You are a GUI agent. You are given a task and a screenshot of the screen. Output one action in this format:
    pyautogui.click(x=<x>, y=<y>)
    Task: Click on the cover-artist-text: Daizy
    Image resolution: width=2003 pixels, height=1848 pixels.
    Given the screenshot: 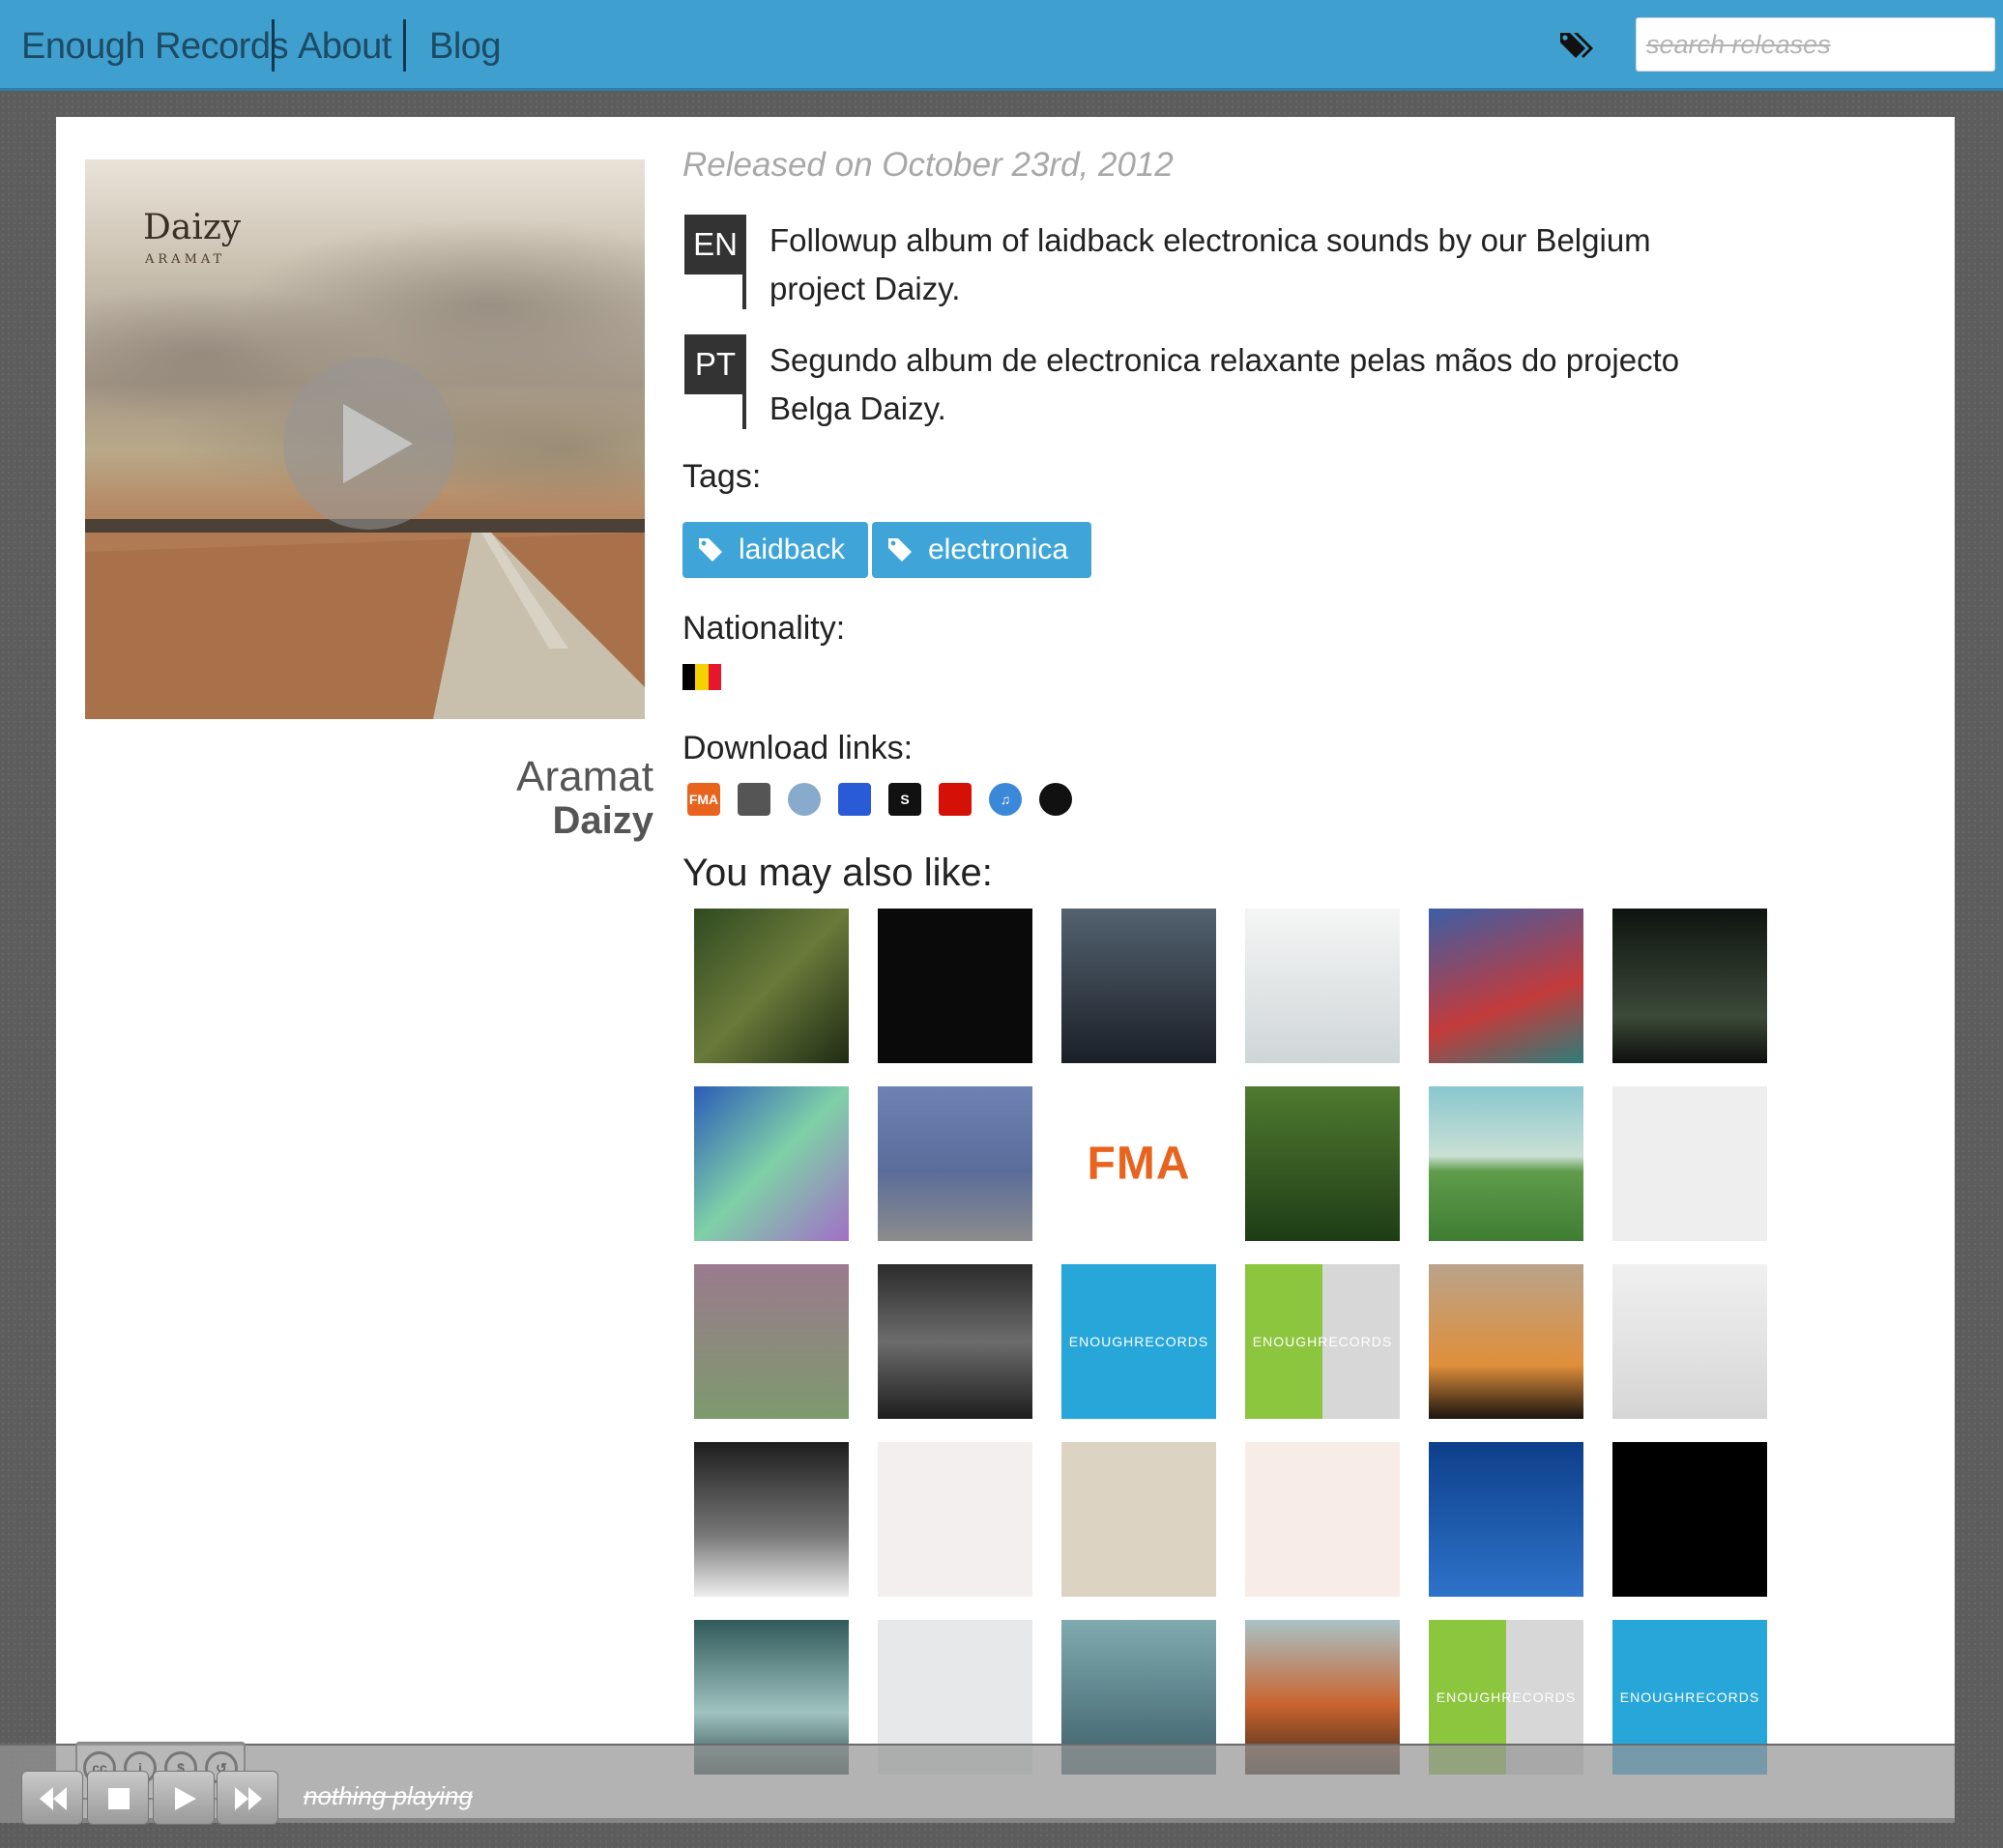 What is the action you would take?
    pyautogui.click(x=192, y=227)
    